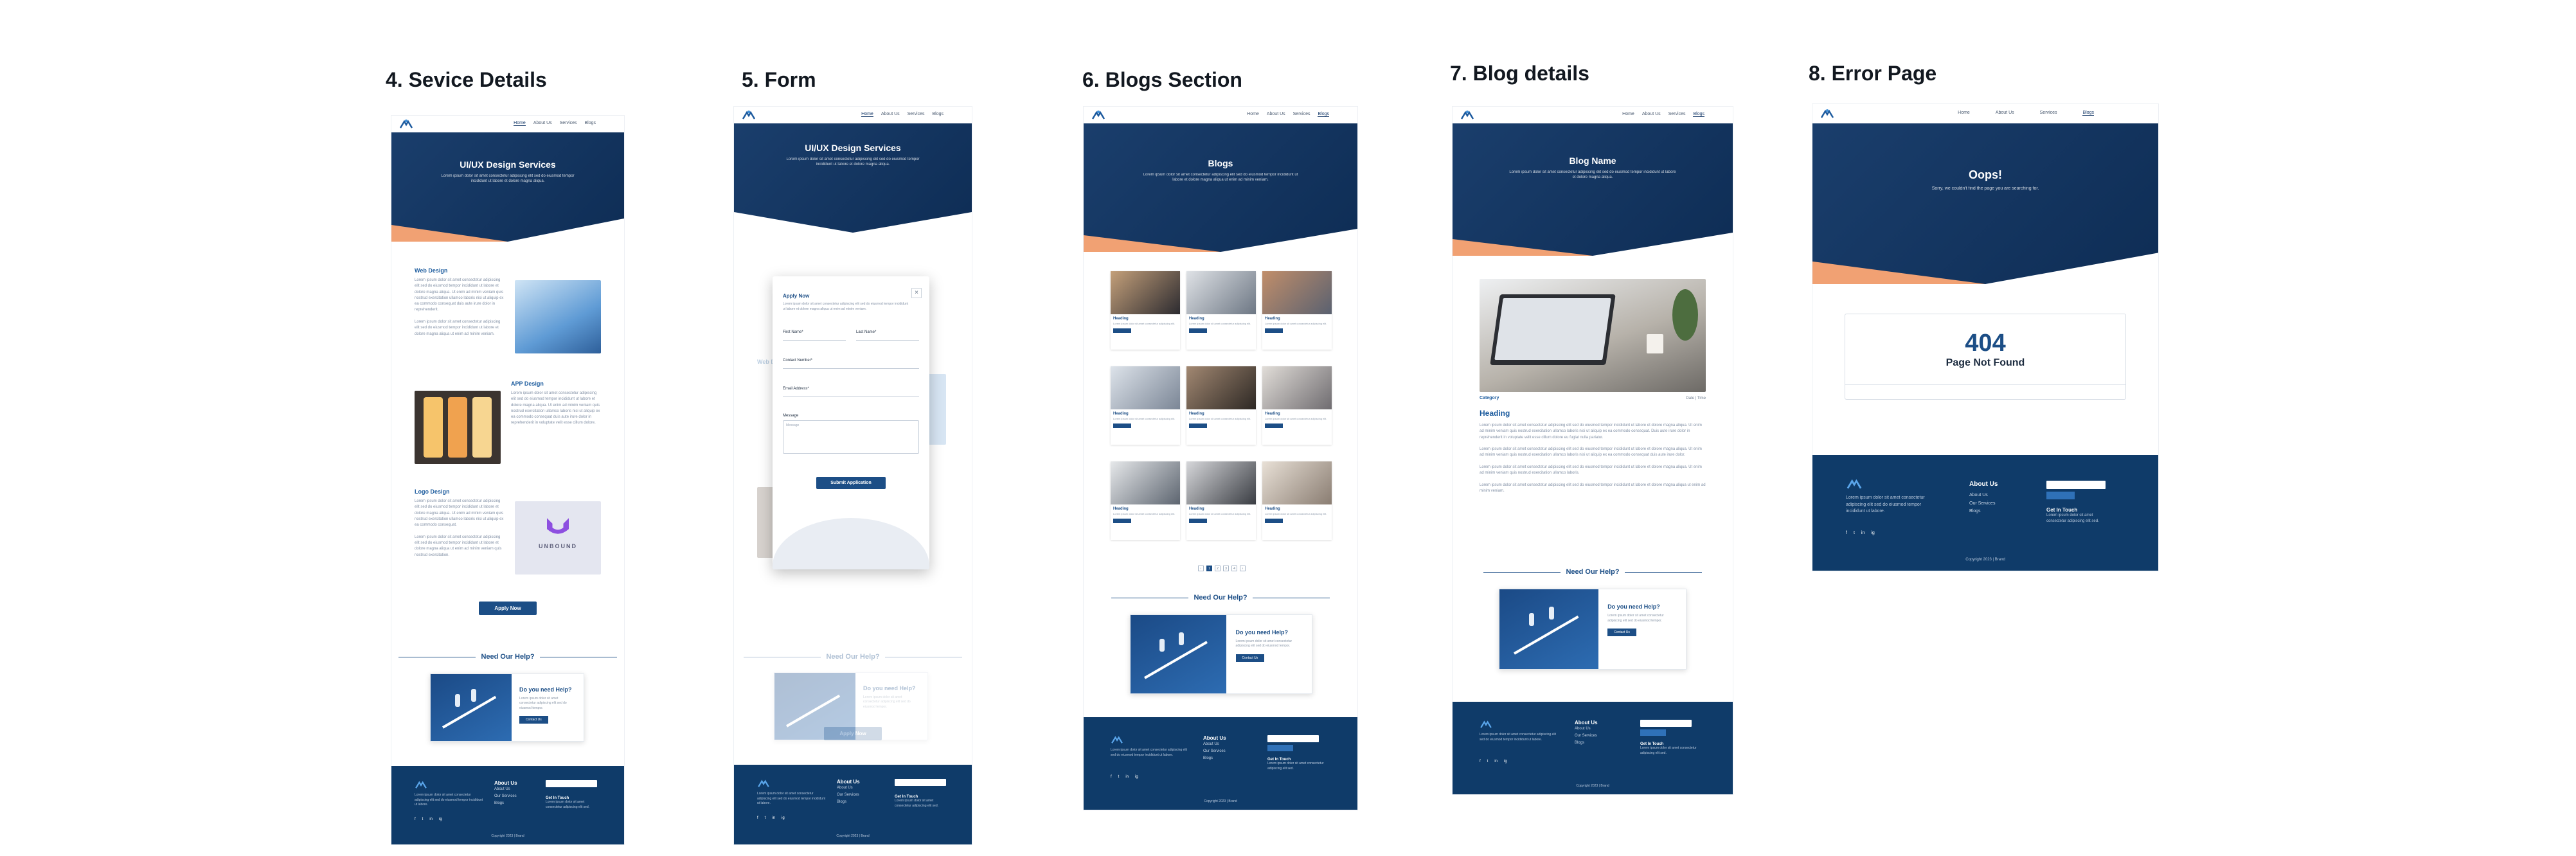 The height and width of the screenshot is (856, 2576). Describe the element at coordinates (508, 608) in the screenshot. I see `apply-now-button: Apply Now` at that location.